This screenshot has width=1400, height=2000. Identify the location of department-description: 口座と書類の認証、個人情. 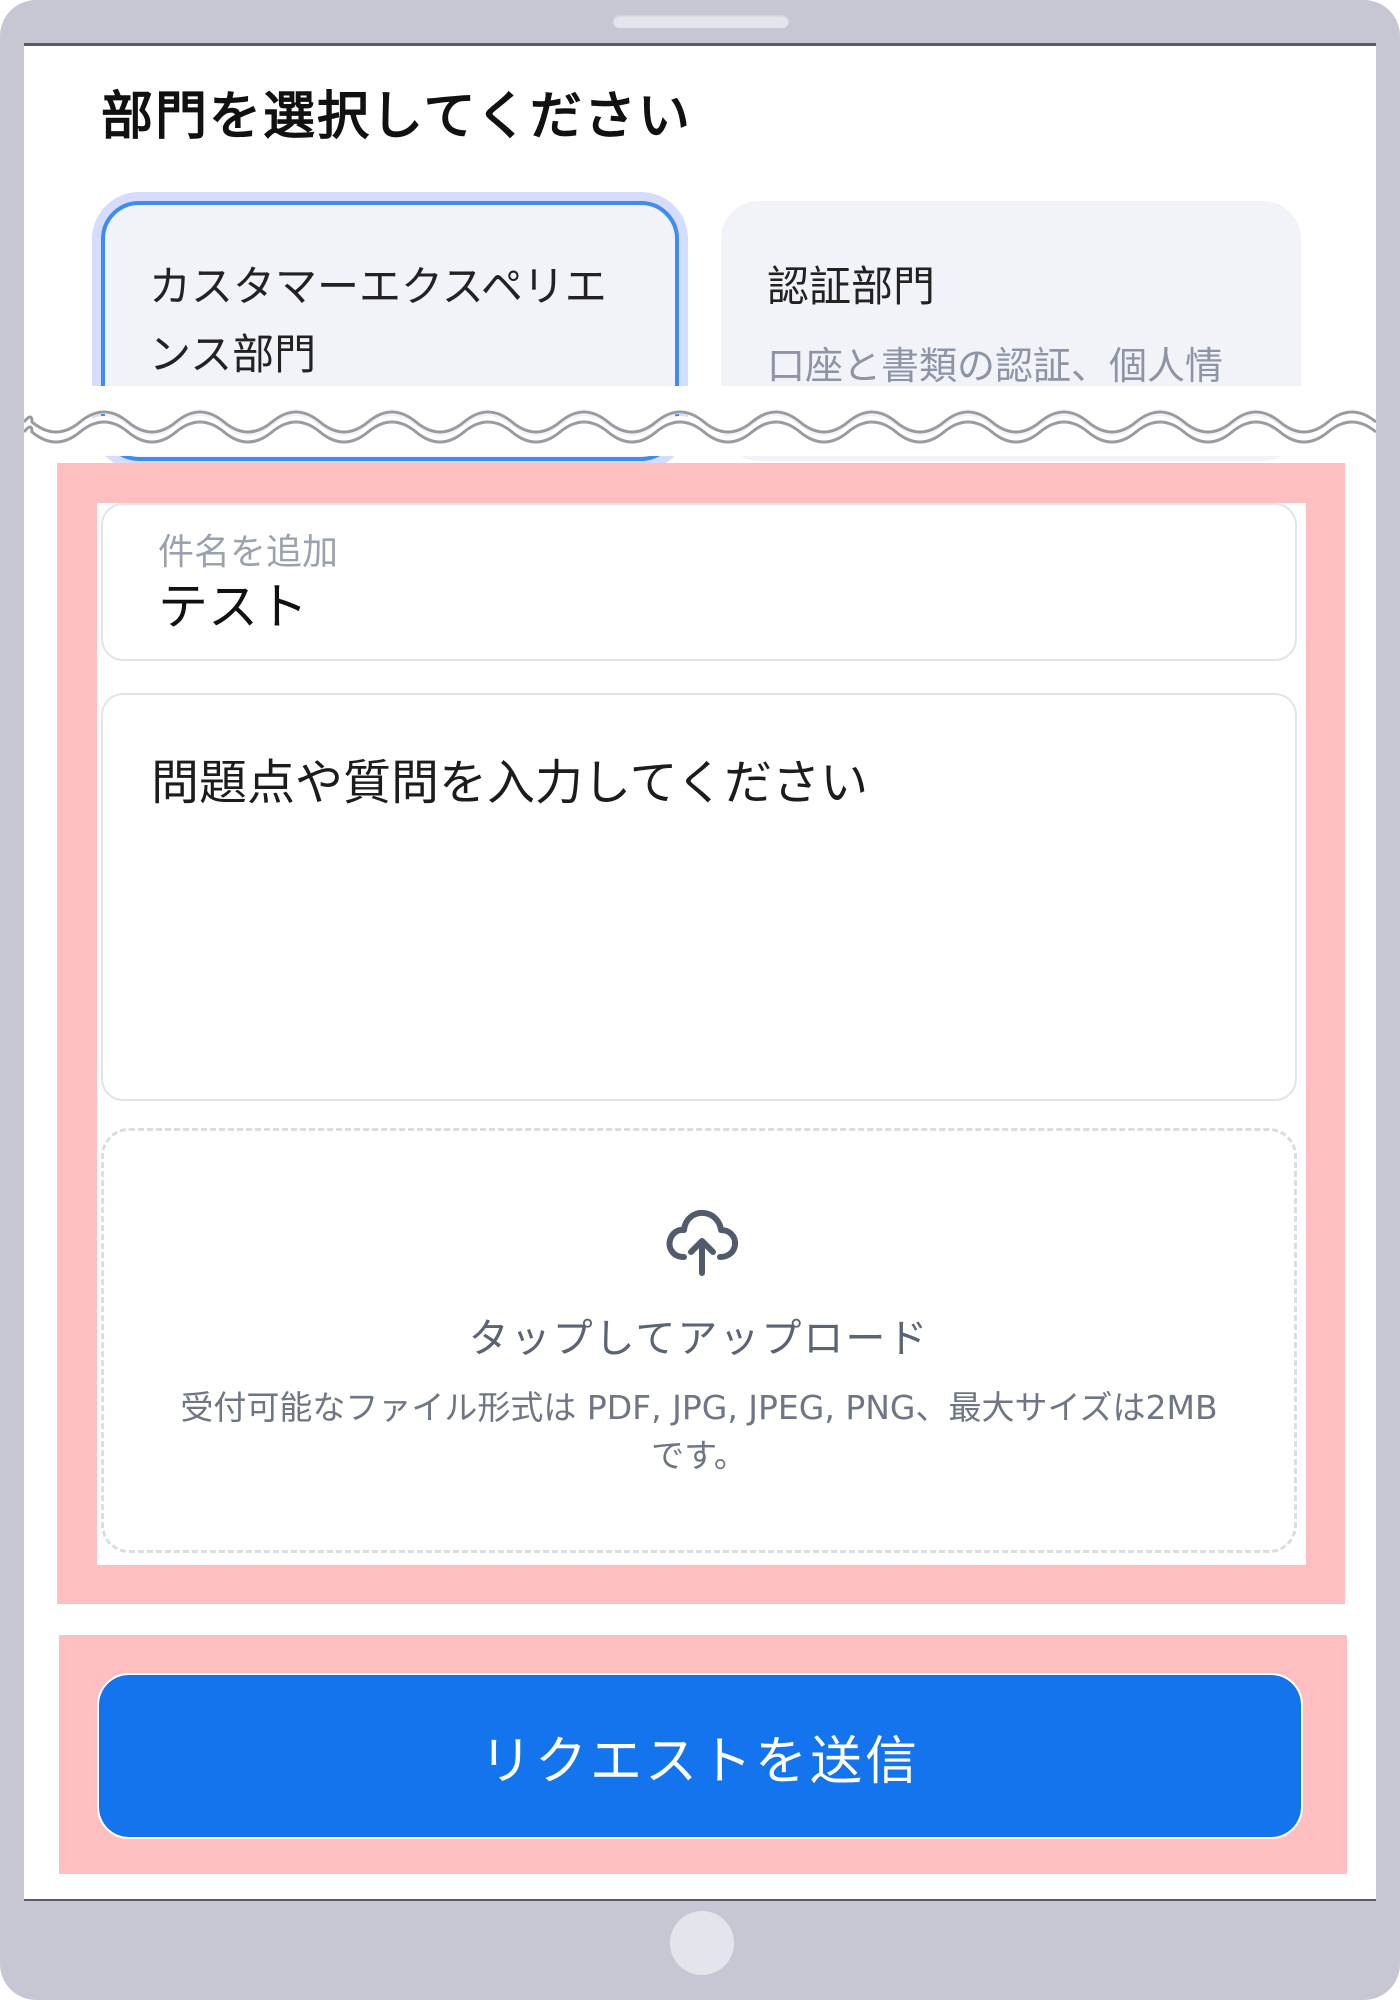
(995, 366).